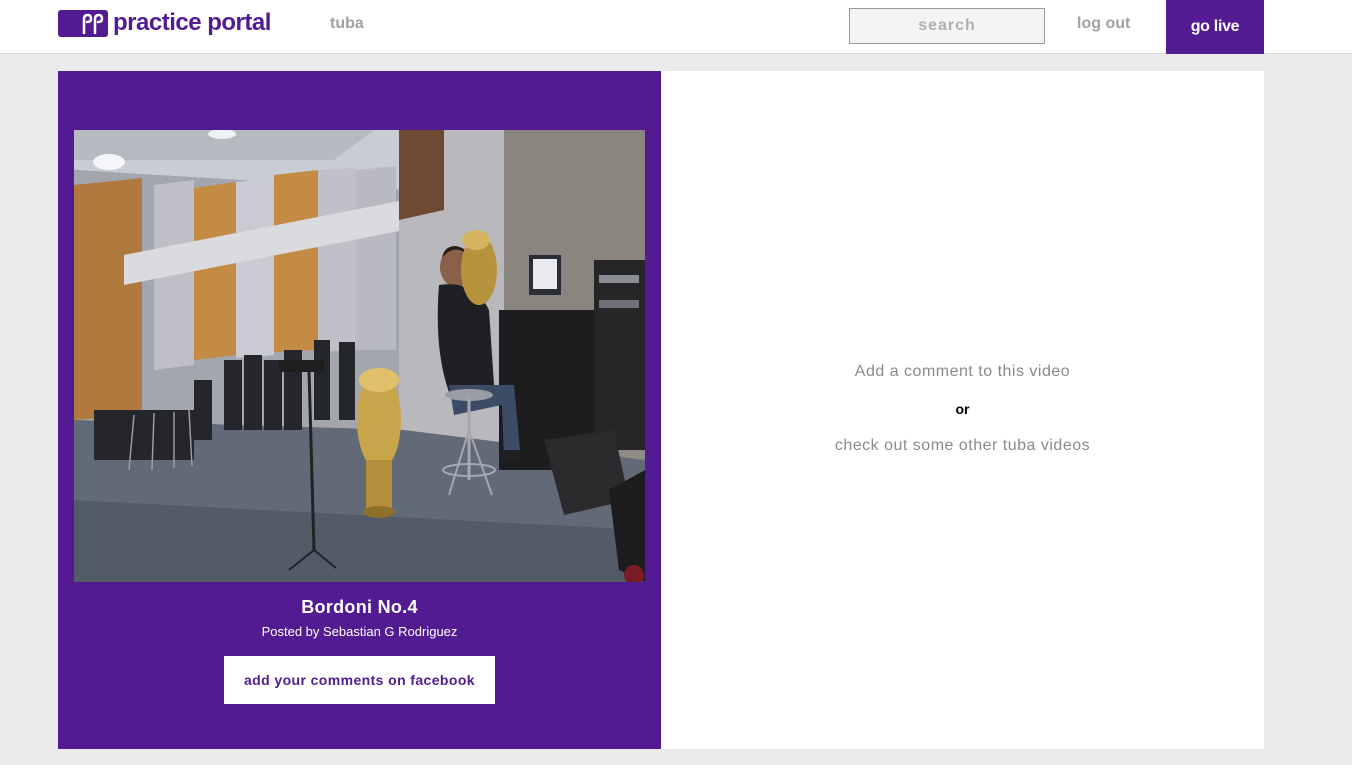 The width and height of the screenshot is (1352, 765). Describe the element at coordinates (192, 22) in the screenshot. I see `logo-text: practice portal` at that location.